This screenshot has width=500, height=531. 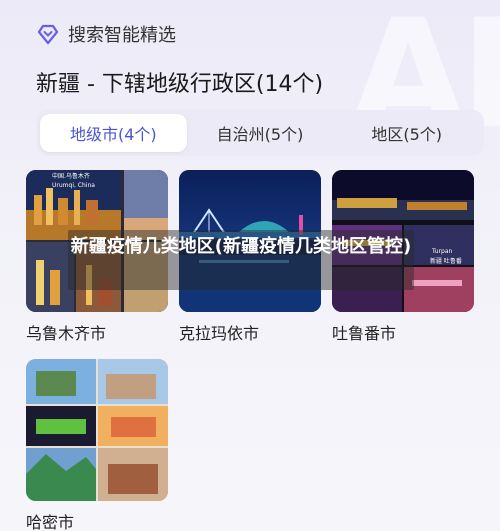 I want to click on city-card-hami: 哈密市, so click(x=97, y=445).